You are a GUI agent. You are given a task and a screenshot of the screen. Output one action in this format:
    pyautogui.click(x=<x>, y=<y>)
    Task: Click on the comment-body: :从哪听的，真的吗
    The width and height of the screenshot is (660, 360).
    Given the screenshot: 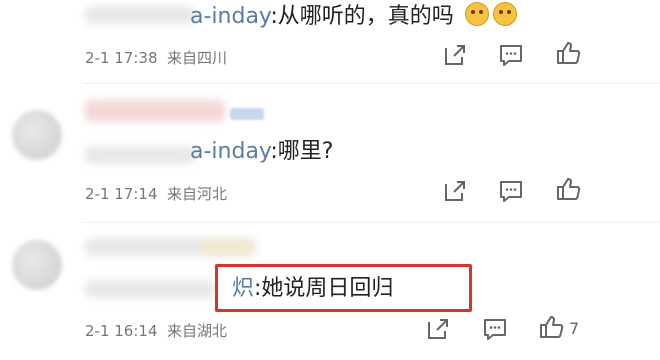 What is the action you would take?
    pyautogui.click(x=362, y=16)
    